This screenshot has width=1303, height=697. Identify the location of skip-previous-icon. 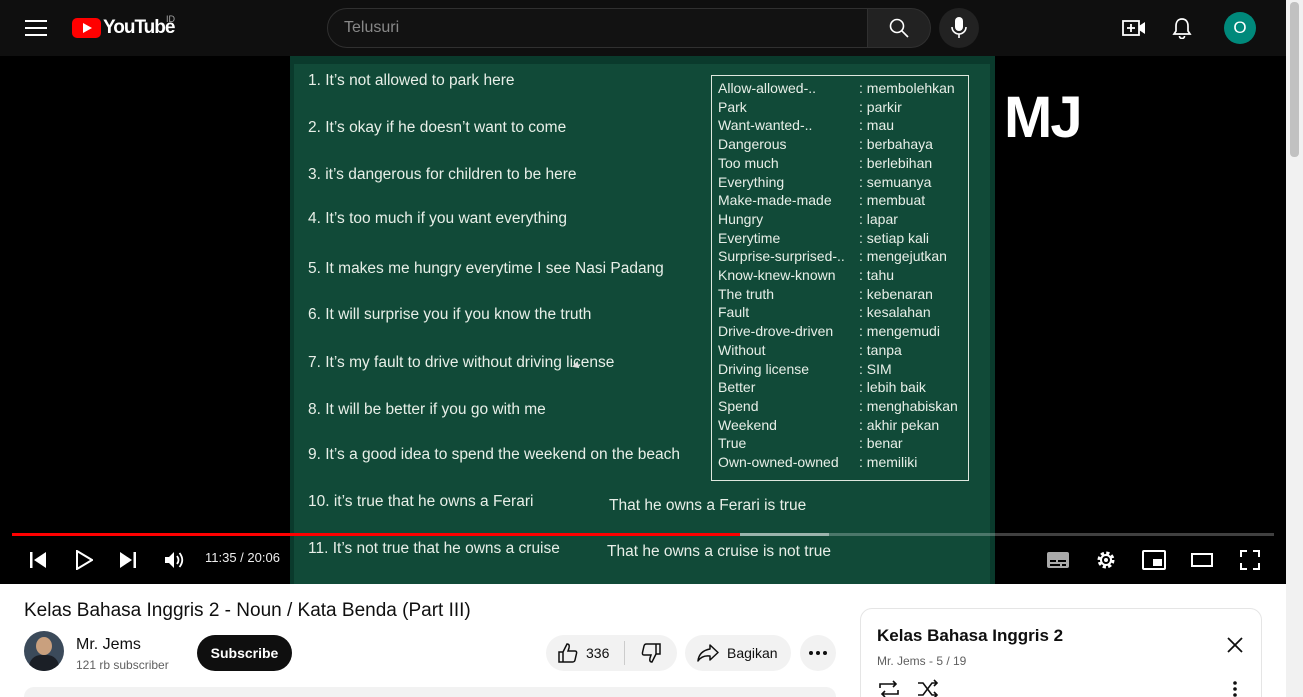
(38, 560).